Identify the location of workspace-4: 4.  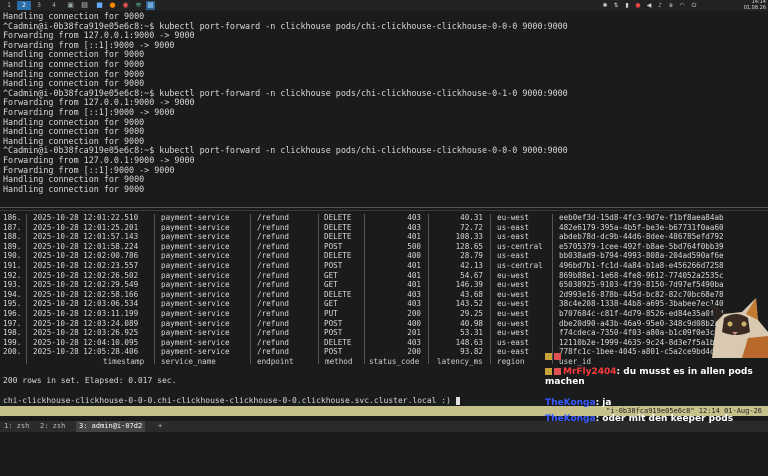
(54, 5).